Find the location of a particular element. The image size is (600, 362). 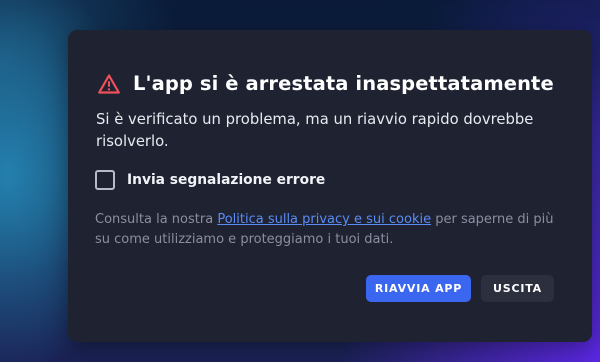

send-error-report-checkbox is located at coordinates (105, 180).